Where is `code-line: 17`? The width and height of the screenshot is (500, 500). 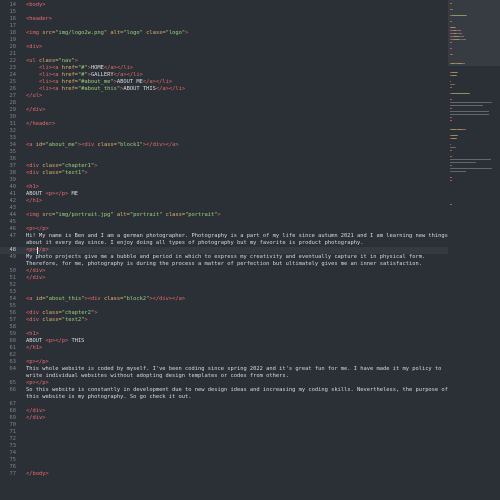
code-line: 17 is located at coordinates (224, 26).